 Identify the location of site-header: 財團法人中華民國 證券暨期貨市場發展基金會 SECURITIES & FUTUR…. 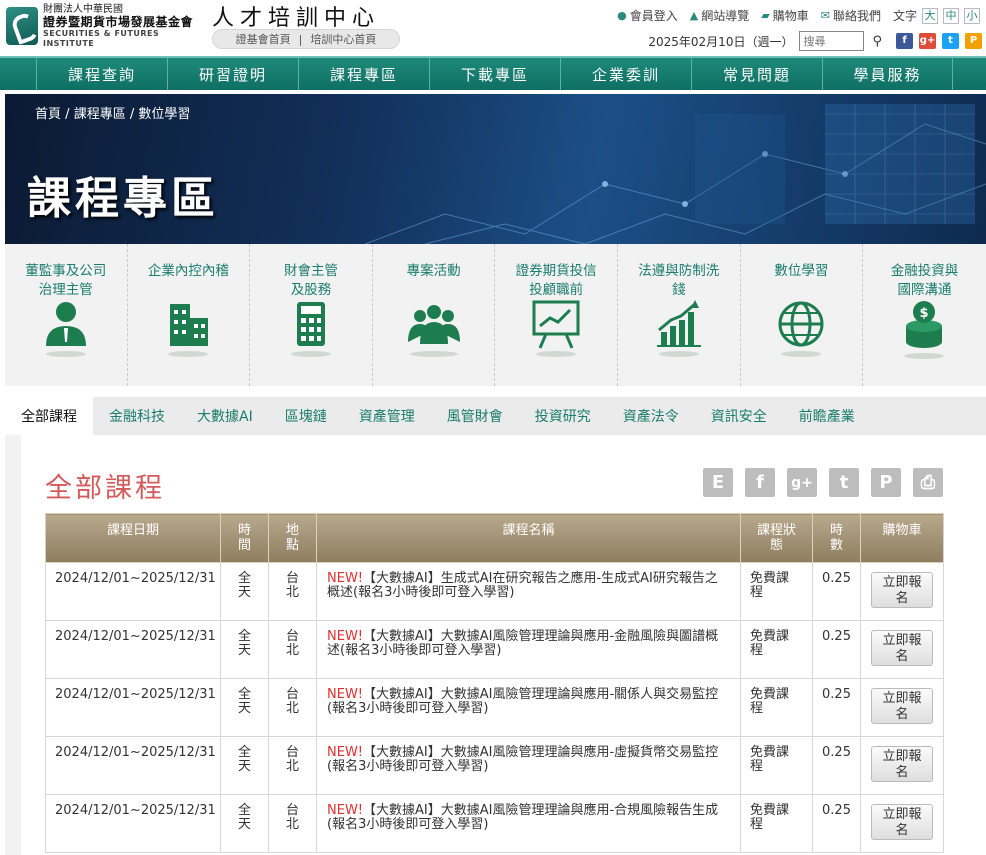
(493, 28).